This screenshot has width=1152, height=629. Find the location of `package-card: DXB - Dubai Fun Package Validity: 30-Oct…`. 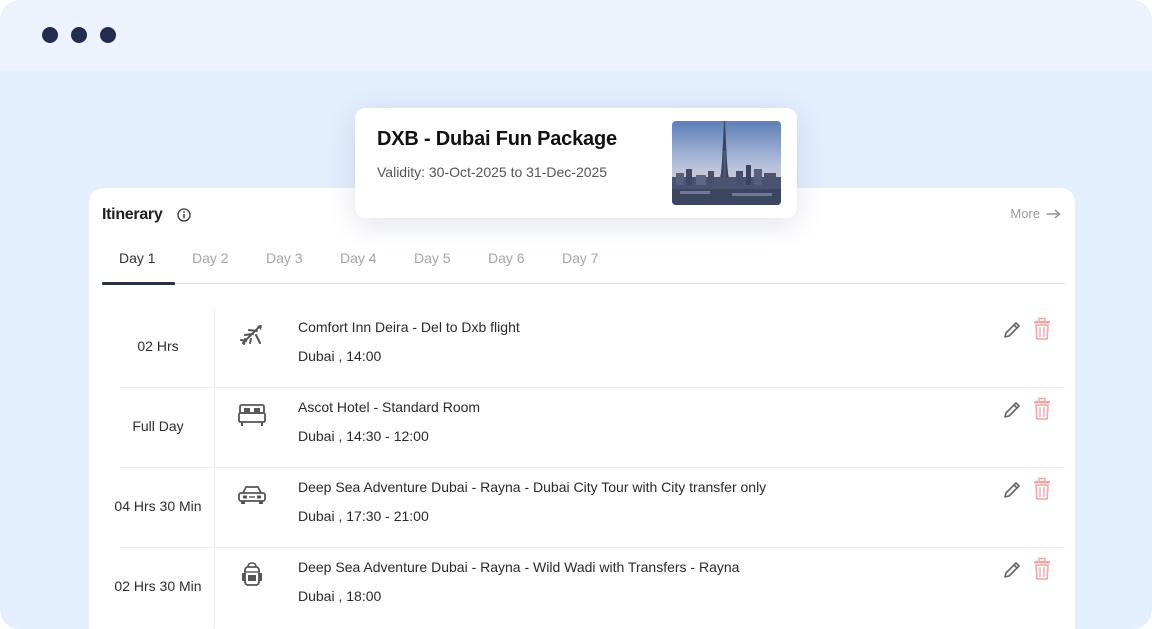

package-card: DXB - Dubai Fun Package Validity: 30-Oct… is located at coordinates (576, 163).